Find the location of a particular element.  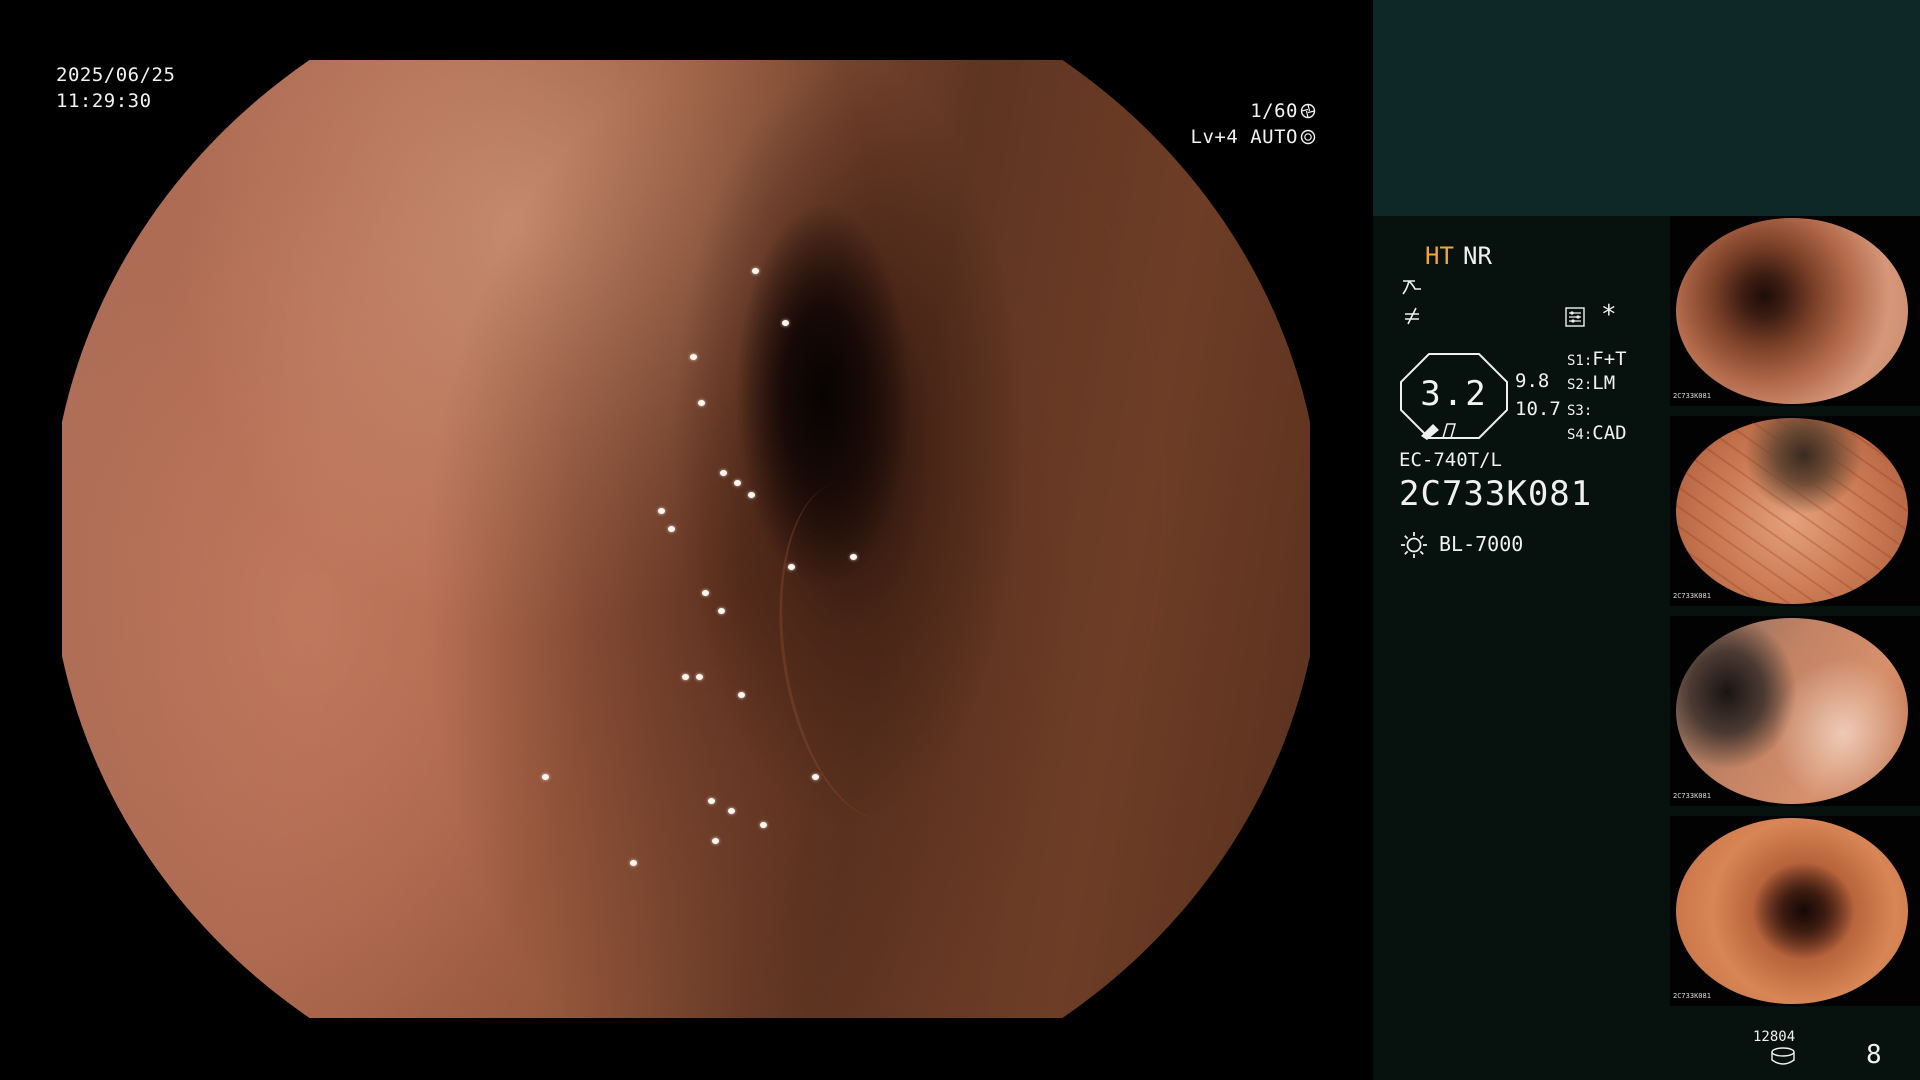

nr-mode-label: NR is located at coordinates (1477, 256).